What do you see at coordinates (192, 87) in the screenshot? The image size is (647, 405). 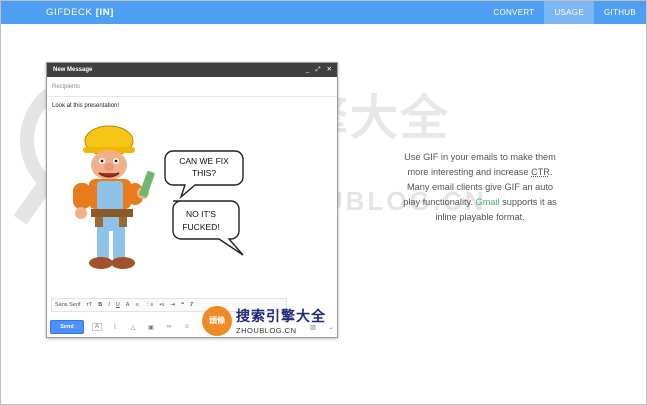 I see `recipients-field: Recipients` at bounding box center [192, 87].